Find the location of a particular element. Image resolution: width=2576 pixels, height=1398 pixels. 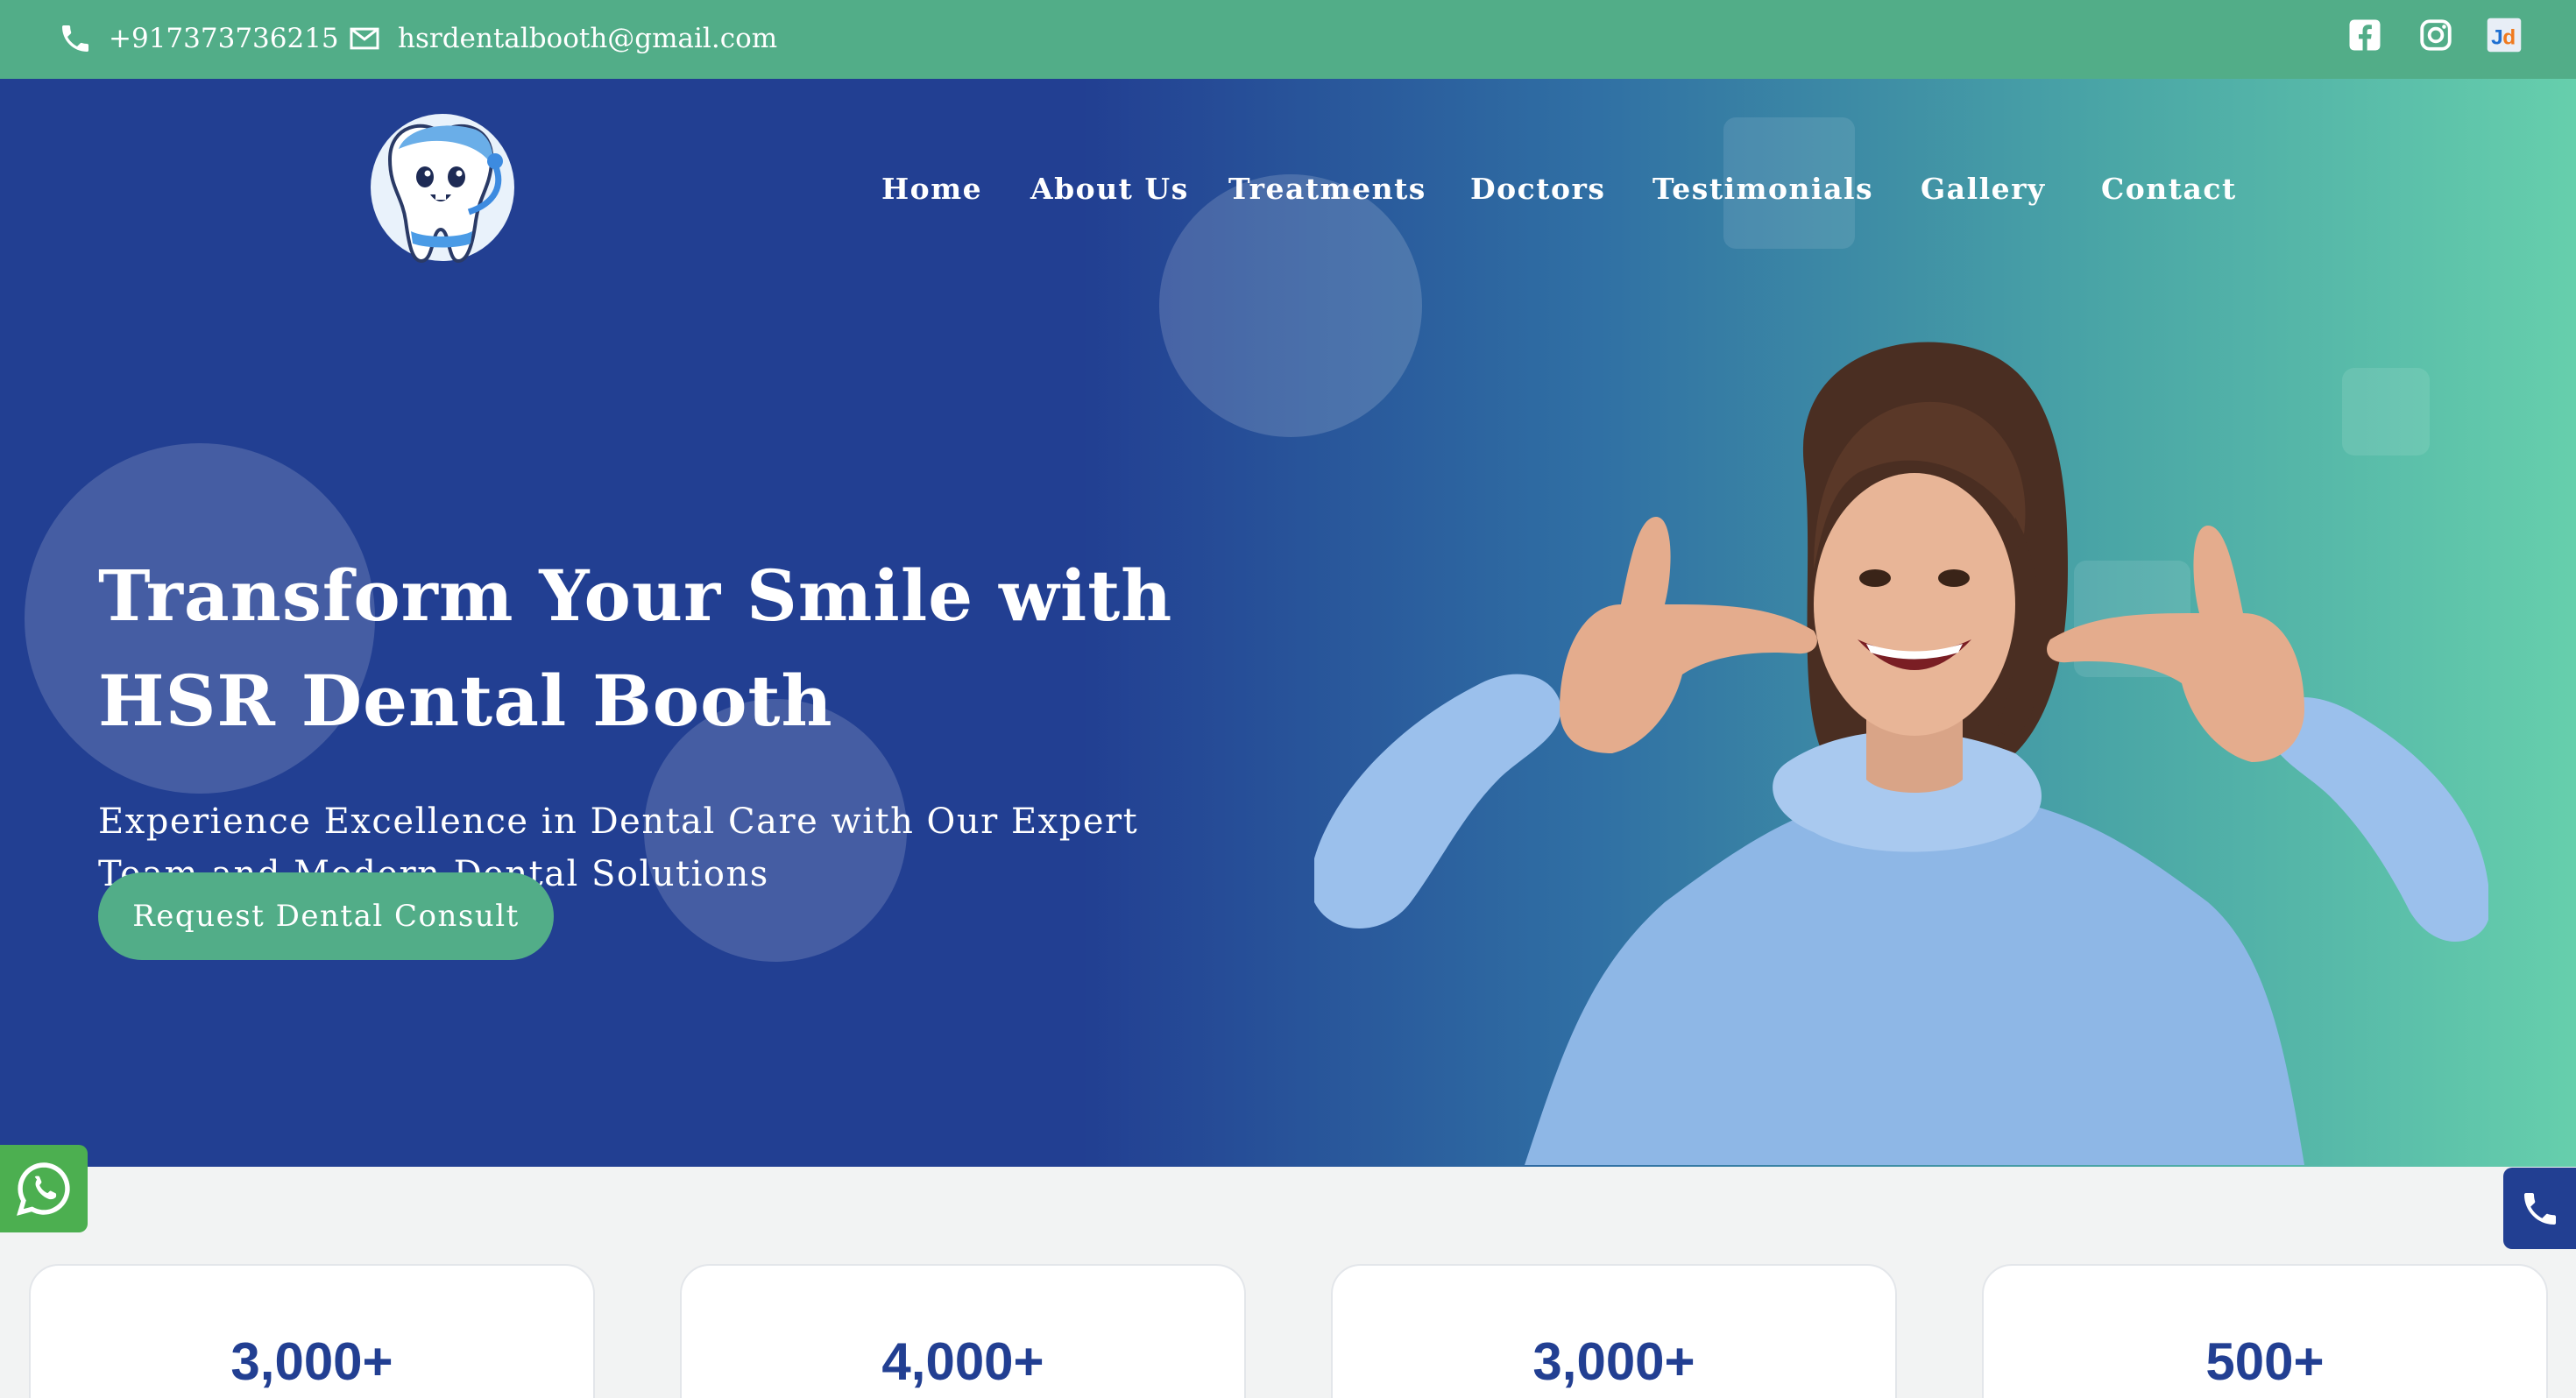

email-link: hsrdentalbooth@gmail.com is located at coordinates (562, 38).